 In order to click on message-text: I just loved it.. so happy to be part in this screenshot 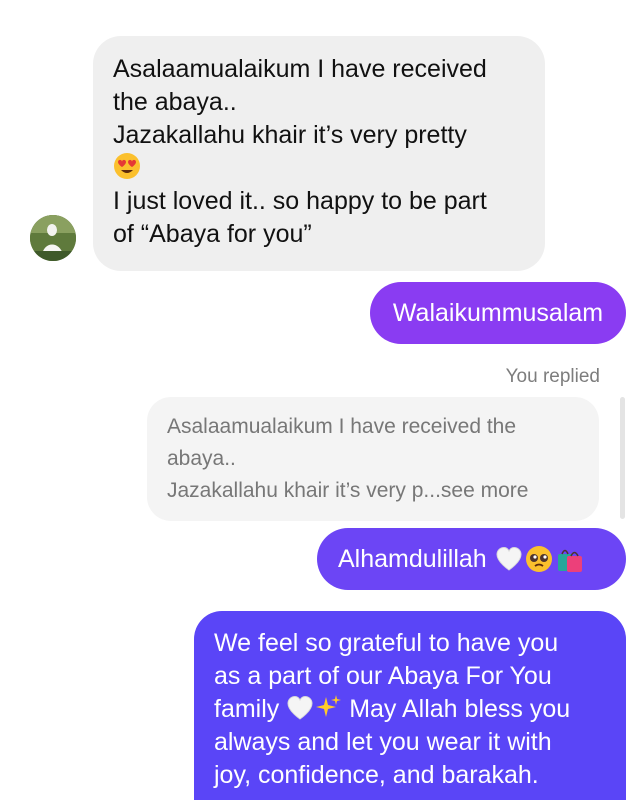, I will do `click(300, 201)`.